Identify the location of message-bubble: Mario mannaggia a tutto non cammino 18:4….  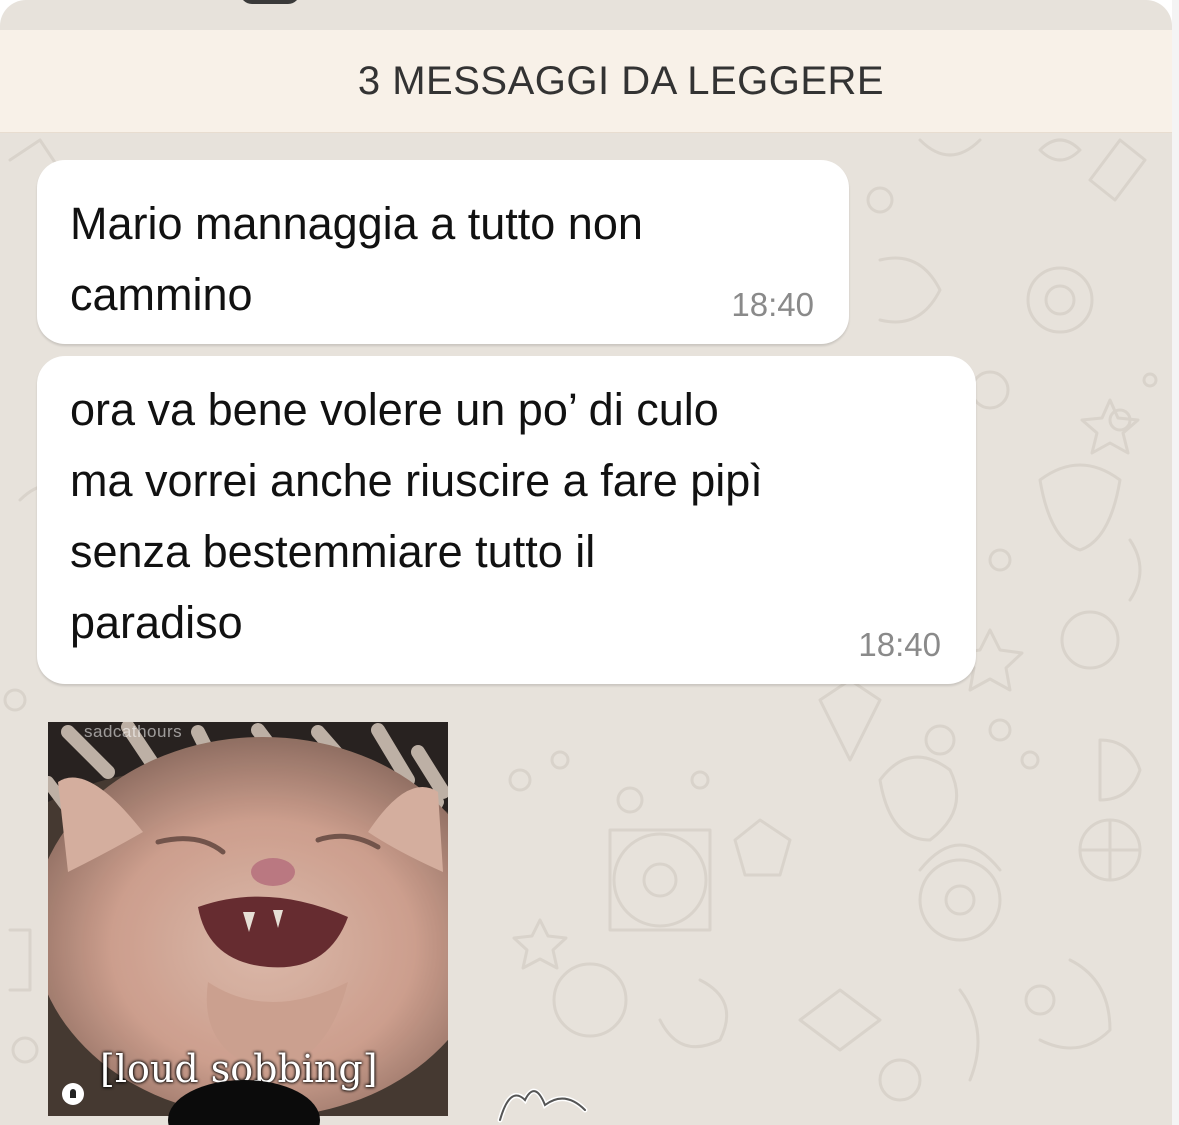
(443, 252).